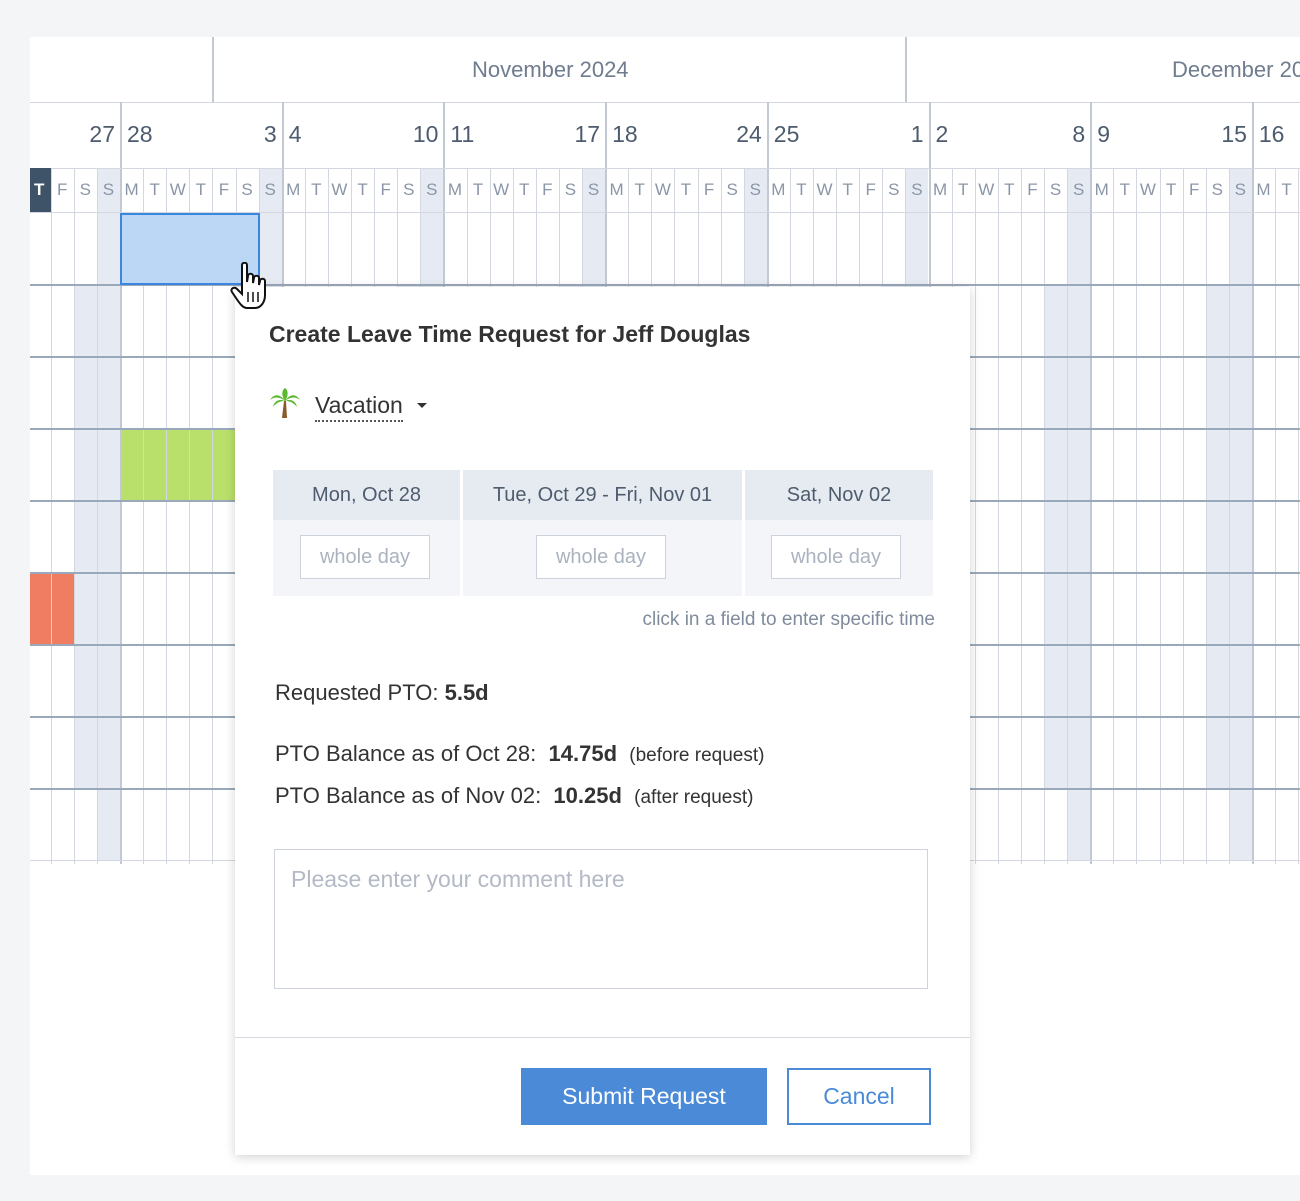  Describe the element at coordinates (382, 693) in the screenshot. I see `requested-pto: Requested PTO: 5.5d` at that location.